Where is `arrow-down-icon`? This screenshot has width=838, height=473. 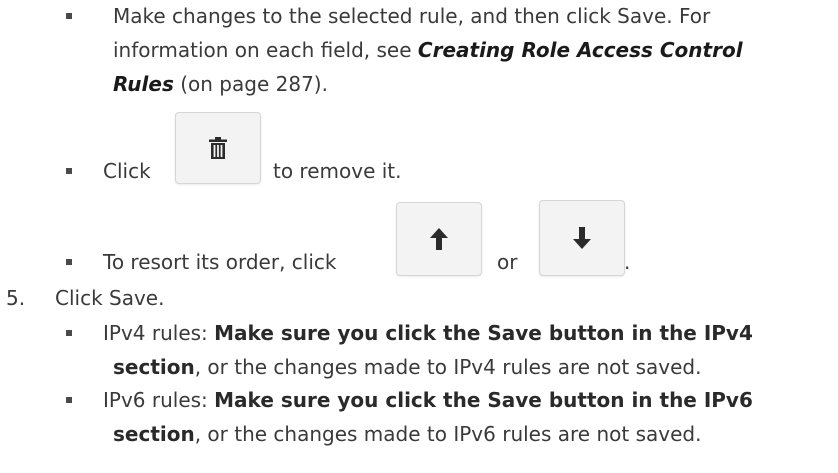
arrow-down-icon is located at coordinates (582, 238).